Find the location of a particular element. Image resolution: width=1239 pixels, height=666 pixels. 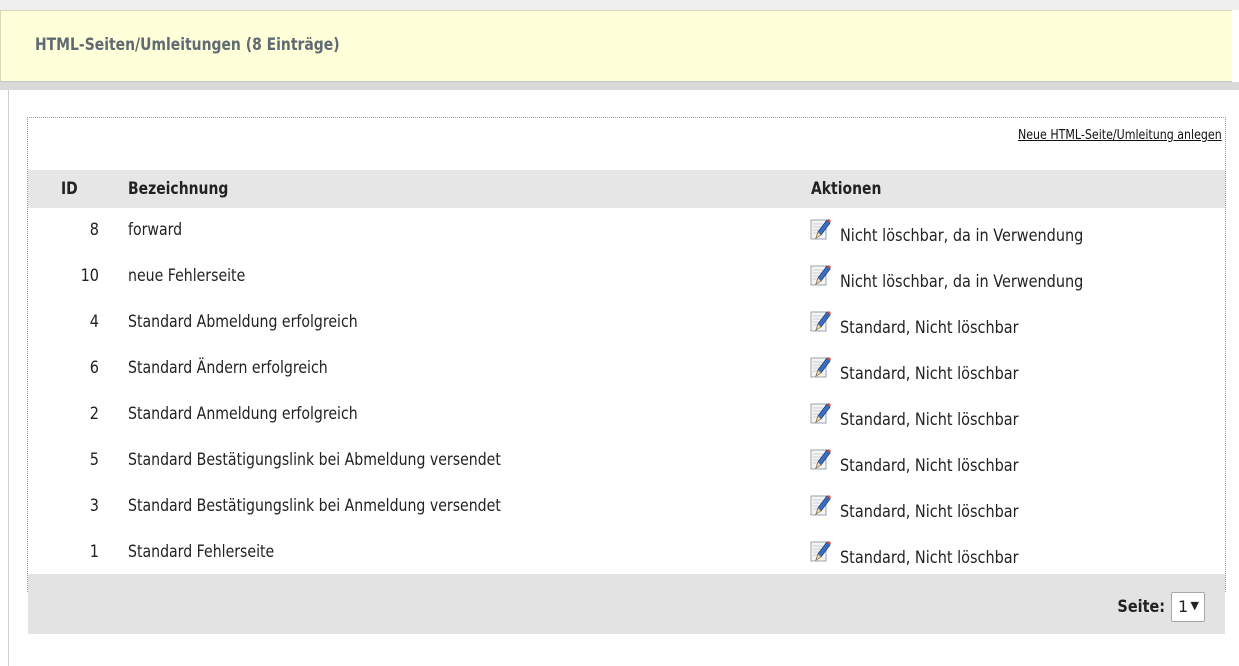

row-id: 4 is located at coordinates (94, 322).